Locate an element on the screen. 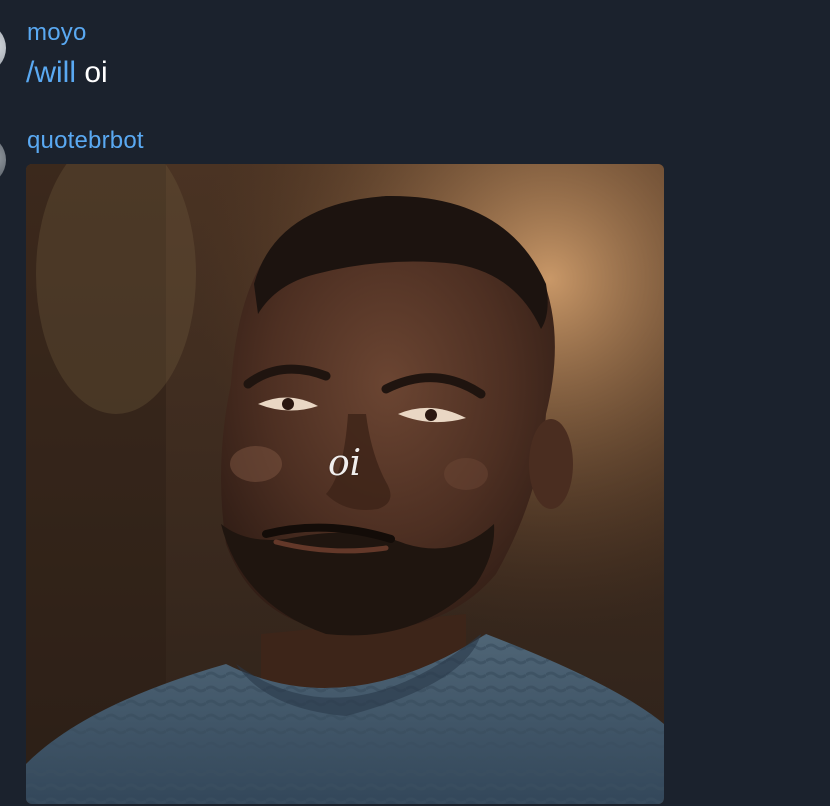 The height and width of the screenshot is (806, 830). message-text: /will oi is located at coordinates (67, 73).